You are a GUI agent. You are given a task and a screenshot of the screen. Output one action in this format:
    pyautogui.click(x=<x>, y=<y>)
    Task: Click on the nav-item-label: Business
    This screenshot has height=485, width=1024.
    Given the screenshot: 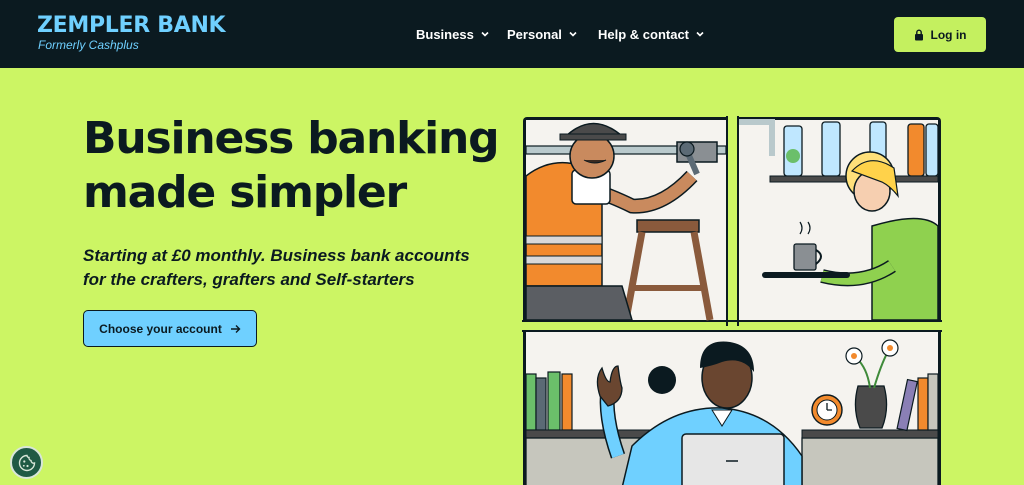 What is the action you would take?
    pyautogui.click(x=445, y=34)
    